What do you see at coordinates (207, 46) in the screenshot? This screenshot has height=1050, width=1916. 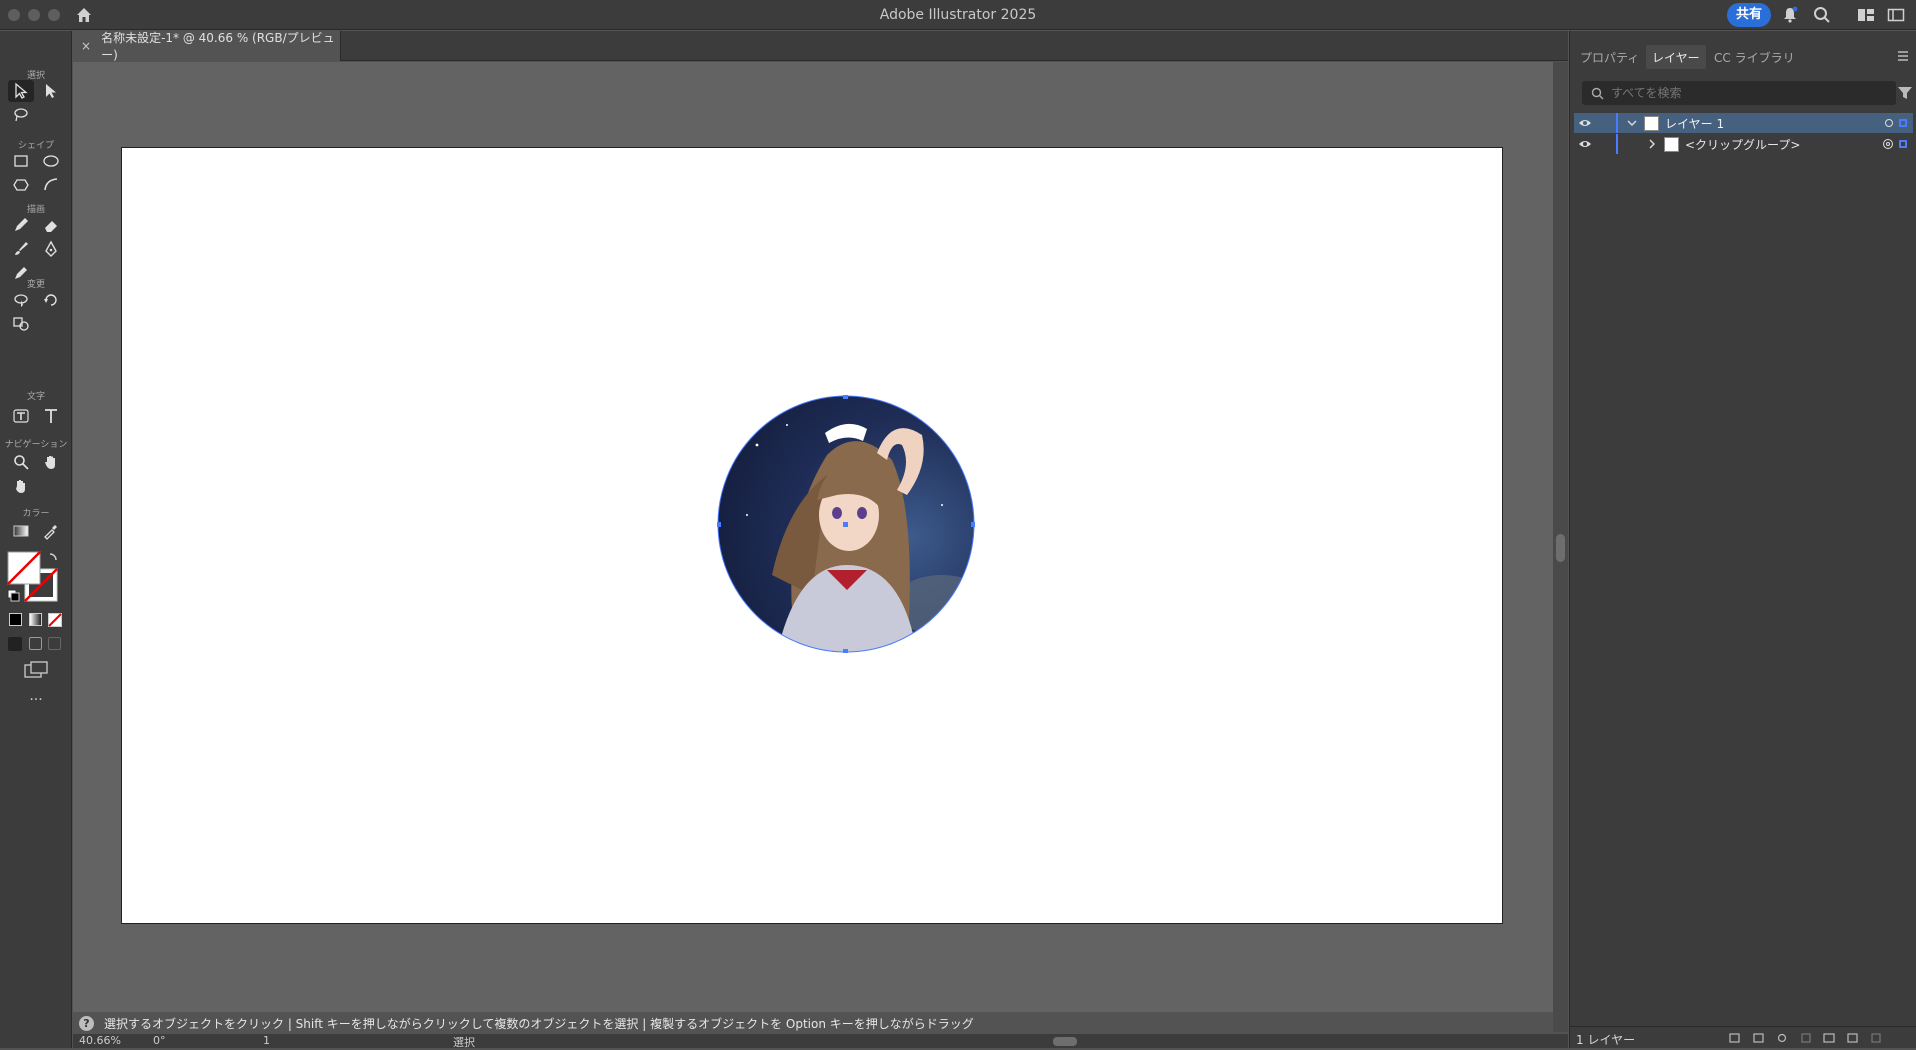 I see `document-tab: × 名称未設定-1* @ 40.66 % (RGB/プレビュー)` at bounding box center [207, 46].